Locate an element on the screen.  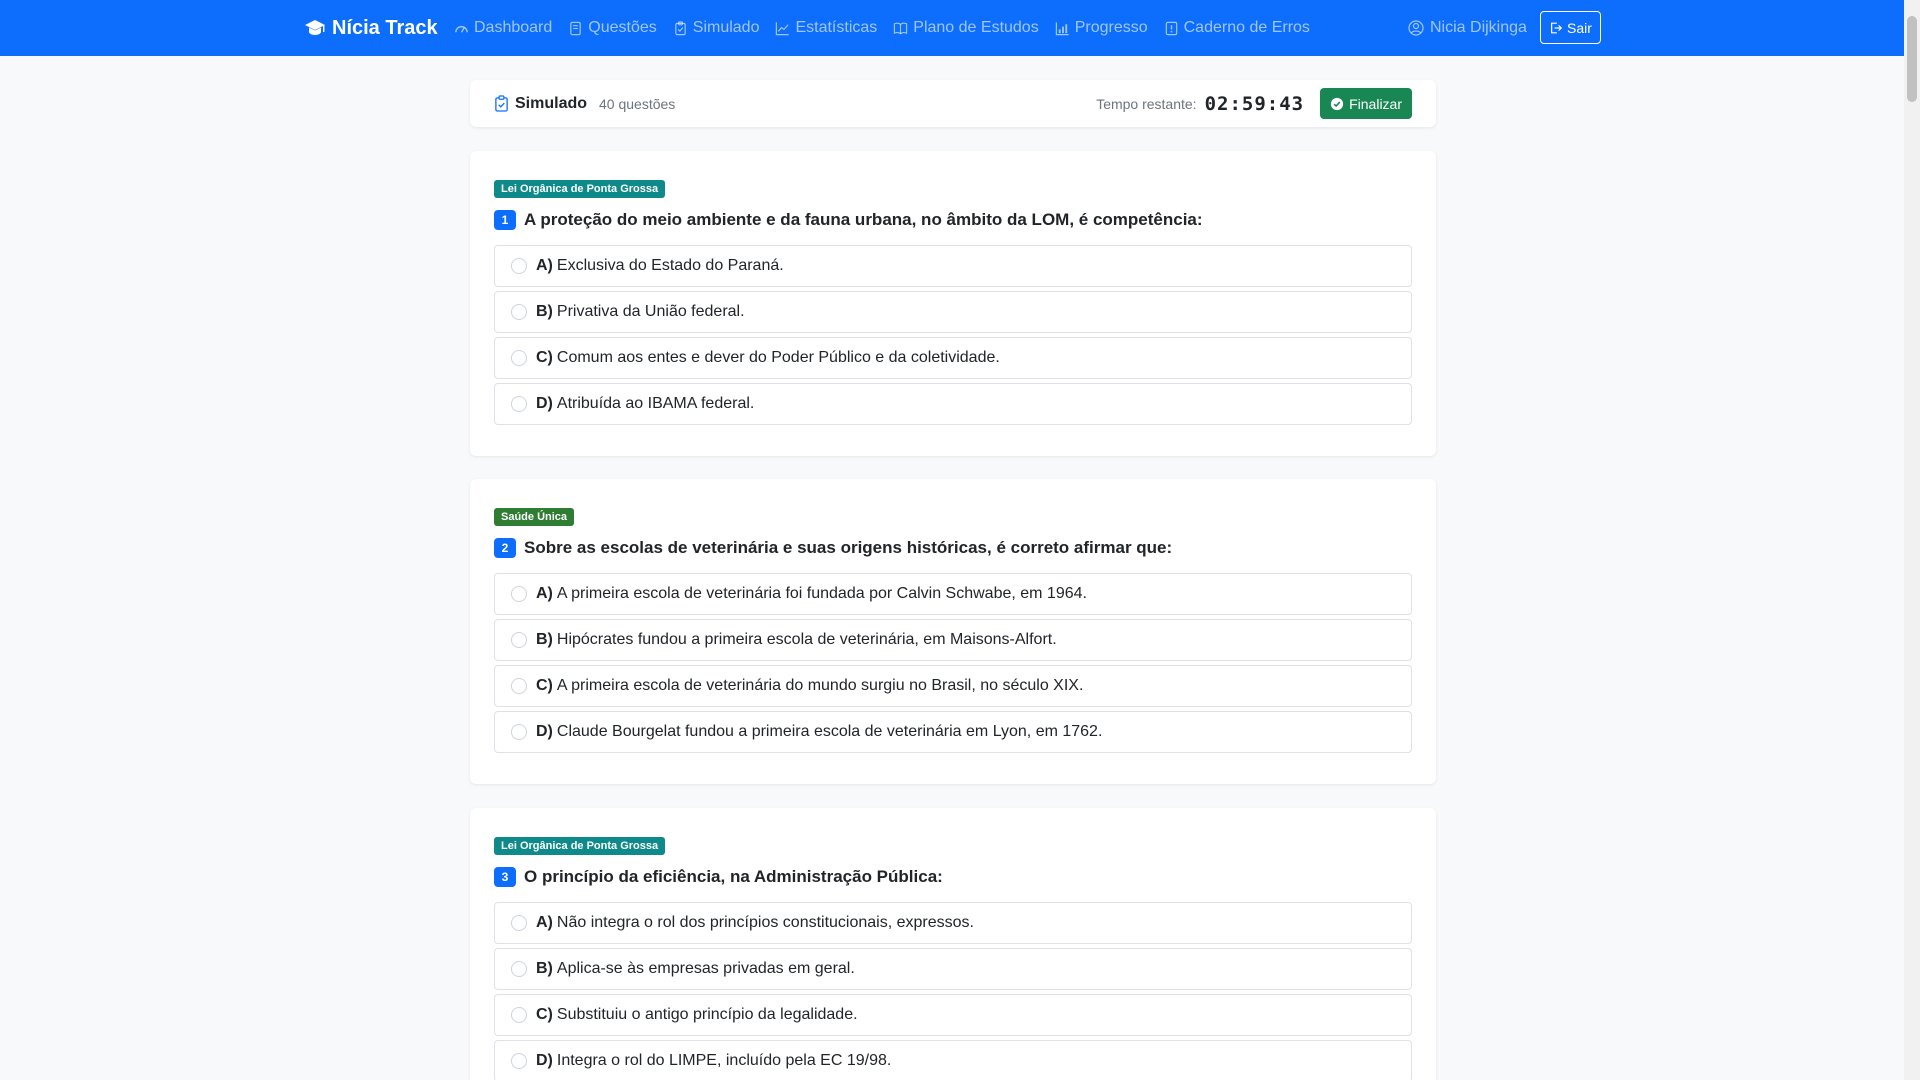
nav-item-simulado: Simulado is located at coordinates (716, 28).